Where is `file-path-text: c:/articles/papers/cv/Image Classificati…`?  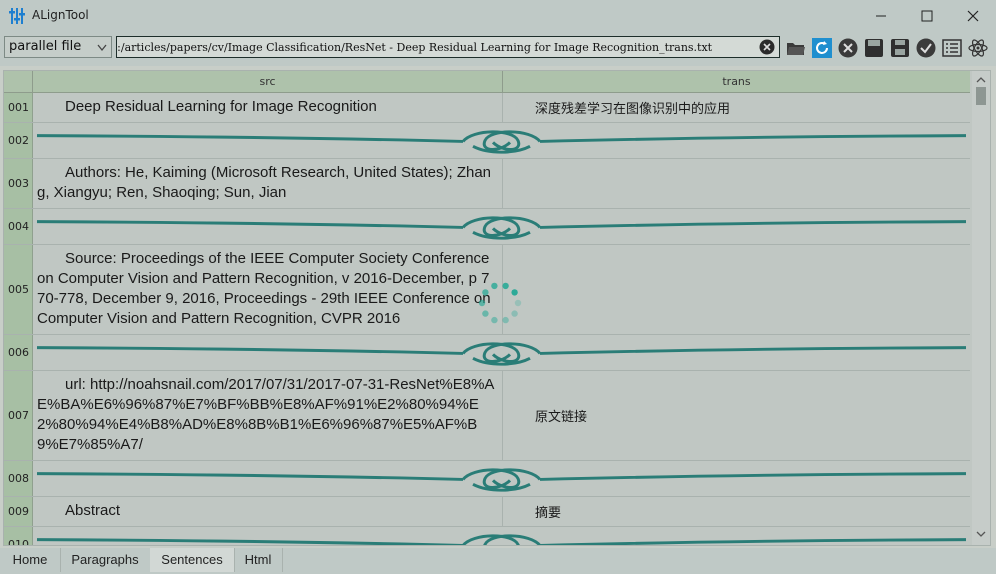 file-path-text: c:/articles/papers/cv/Image Classificati… is located at coordinates (414, 47).